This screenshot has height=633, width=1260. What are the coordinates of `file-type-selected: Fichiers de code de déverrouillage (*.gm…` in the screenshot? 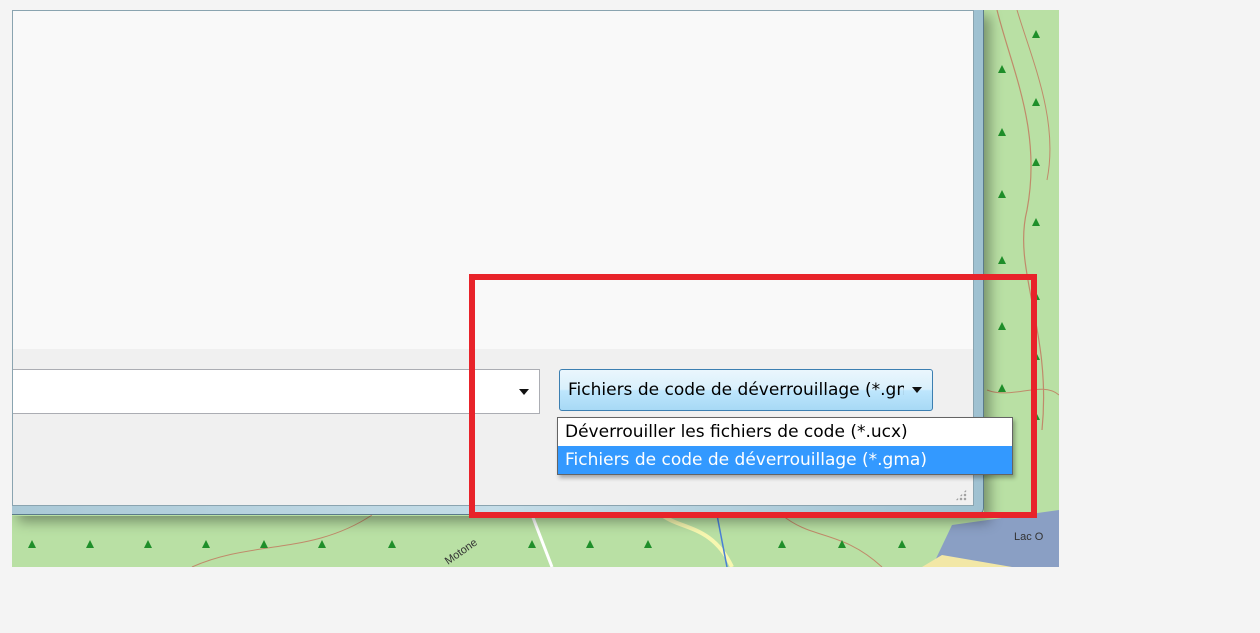 It's located at (736, 390).